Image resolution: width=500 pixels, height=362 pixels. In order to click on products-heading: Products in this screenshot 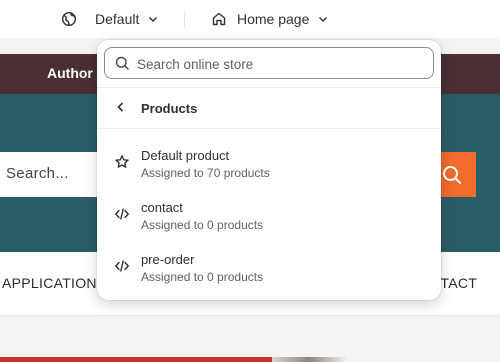, I will do `click(169, 108)`.